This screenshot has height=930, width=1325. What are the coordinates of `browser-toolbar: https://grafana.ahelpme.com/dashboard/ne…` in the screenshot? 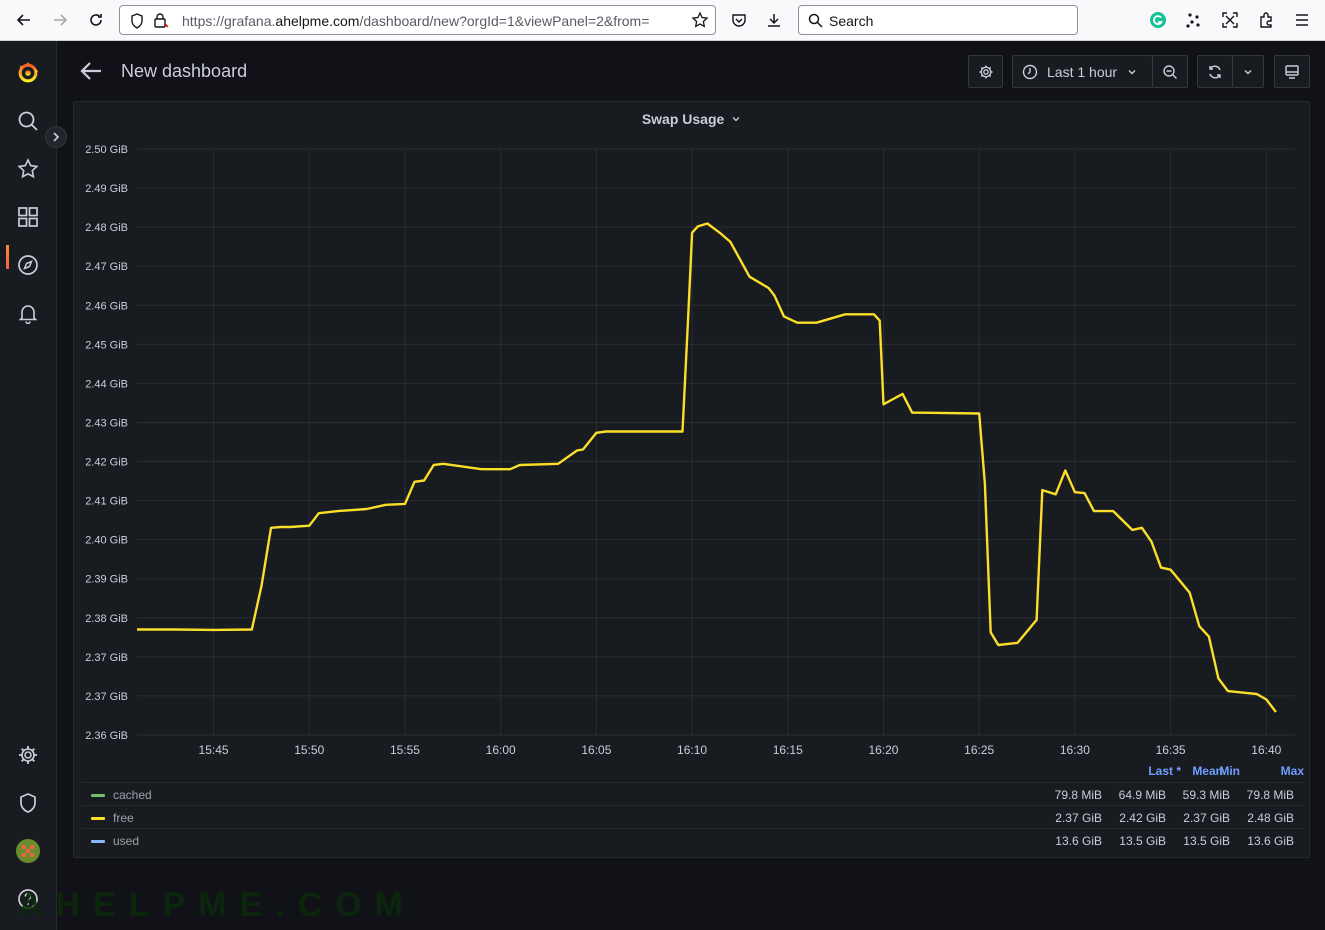 It's located at (662, 20).